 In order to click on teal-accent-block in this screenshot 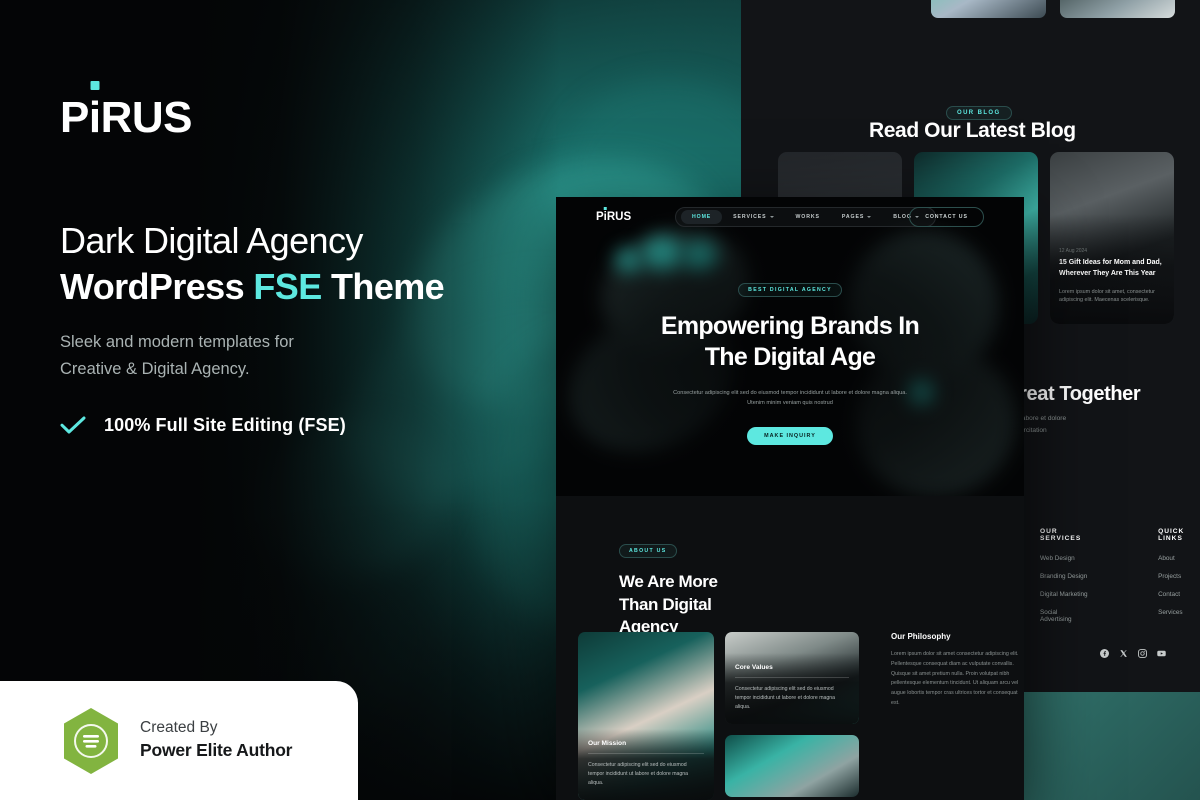, I will do `click(1110, 742)`.